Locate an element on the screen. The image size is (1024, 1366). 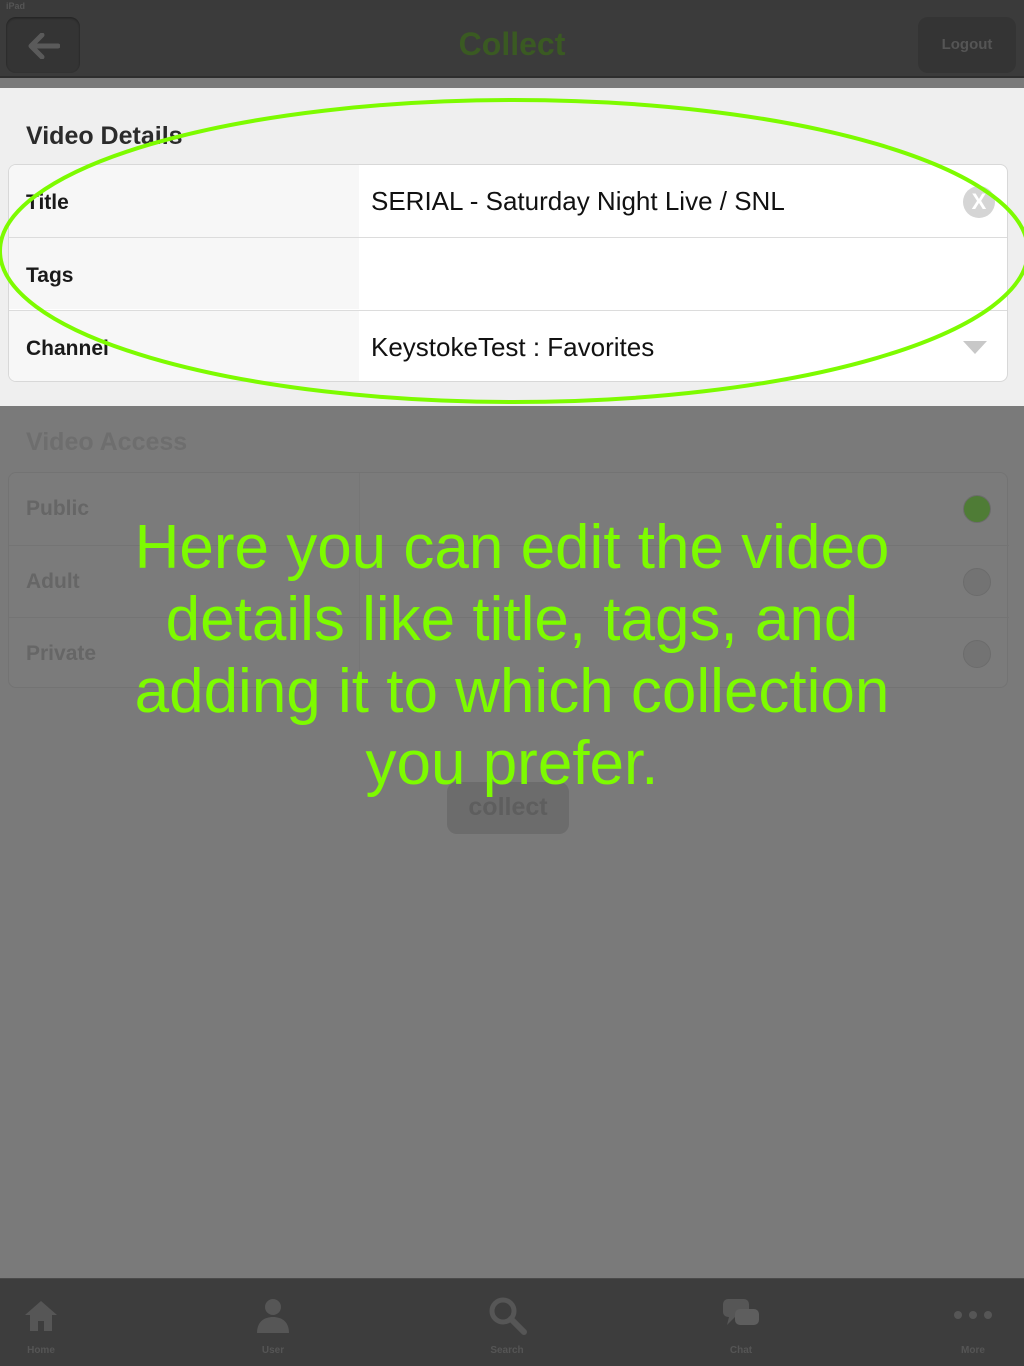
tab-user: User is located at coordinates (273, 1322).